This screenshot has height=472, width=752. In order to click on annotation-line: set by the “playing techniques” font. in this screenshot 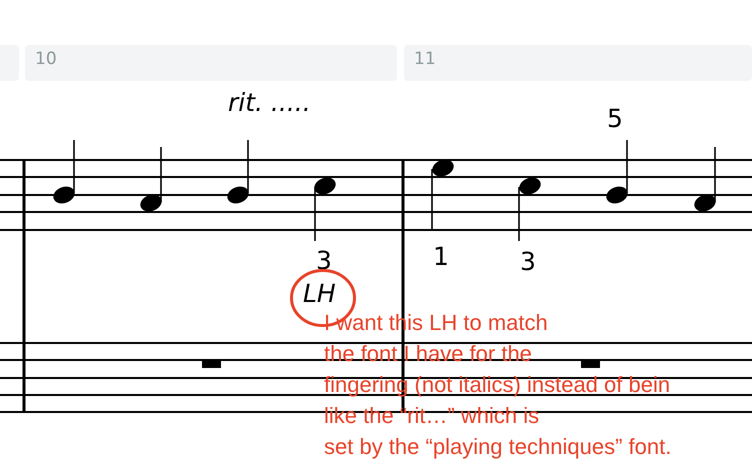, I will do `click(498, 447)`.